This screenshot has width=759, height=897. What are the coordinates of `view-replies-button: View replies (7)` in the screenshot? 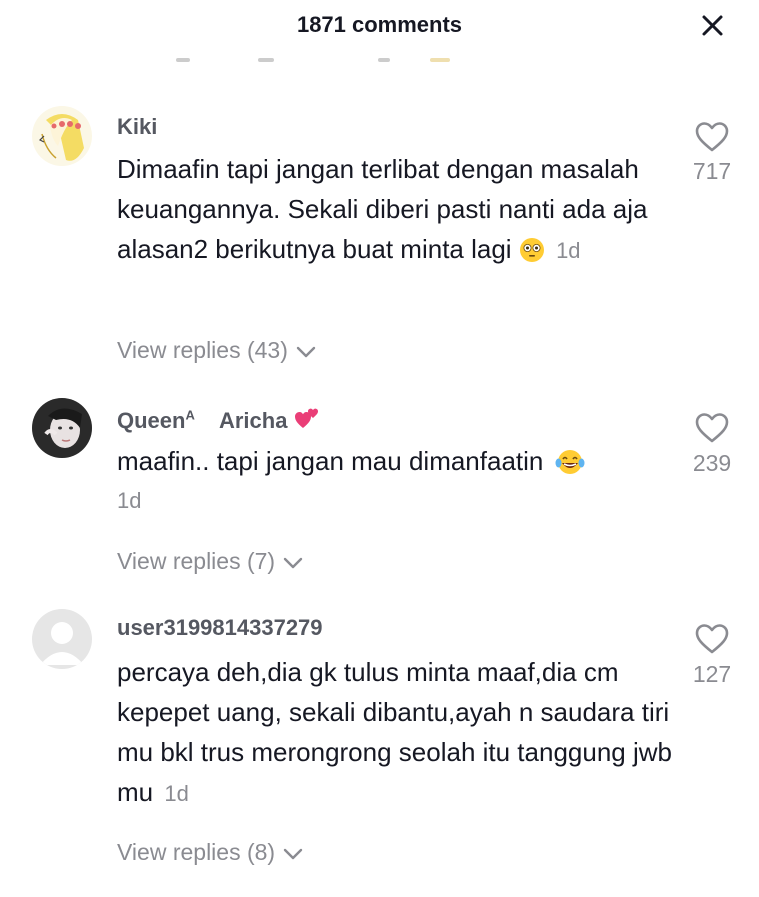 It's located at (210, 562).